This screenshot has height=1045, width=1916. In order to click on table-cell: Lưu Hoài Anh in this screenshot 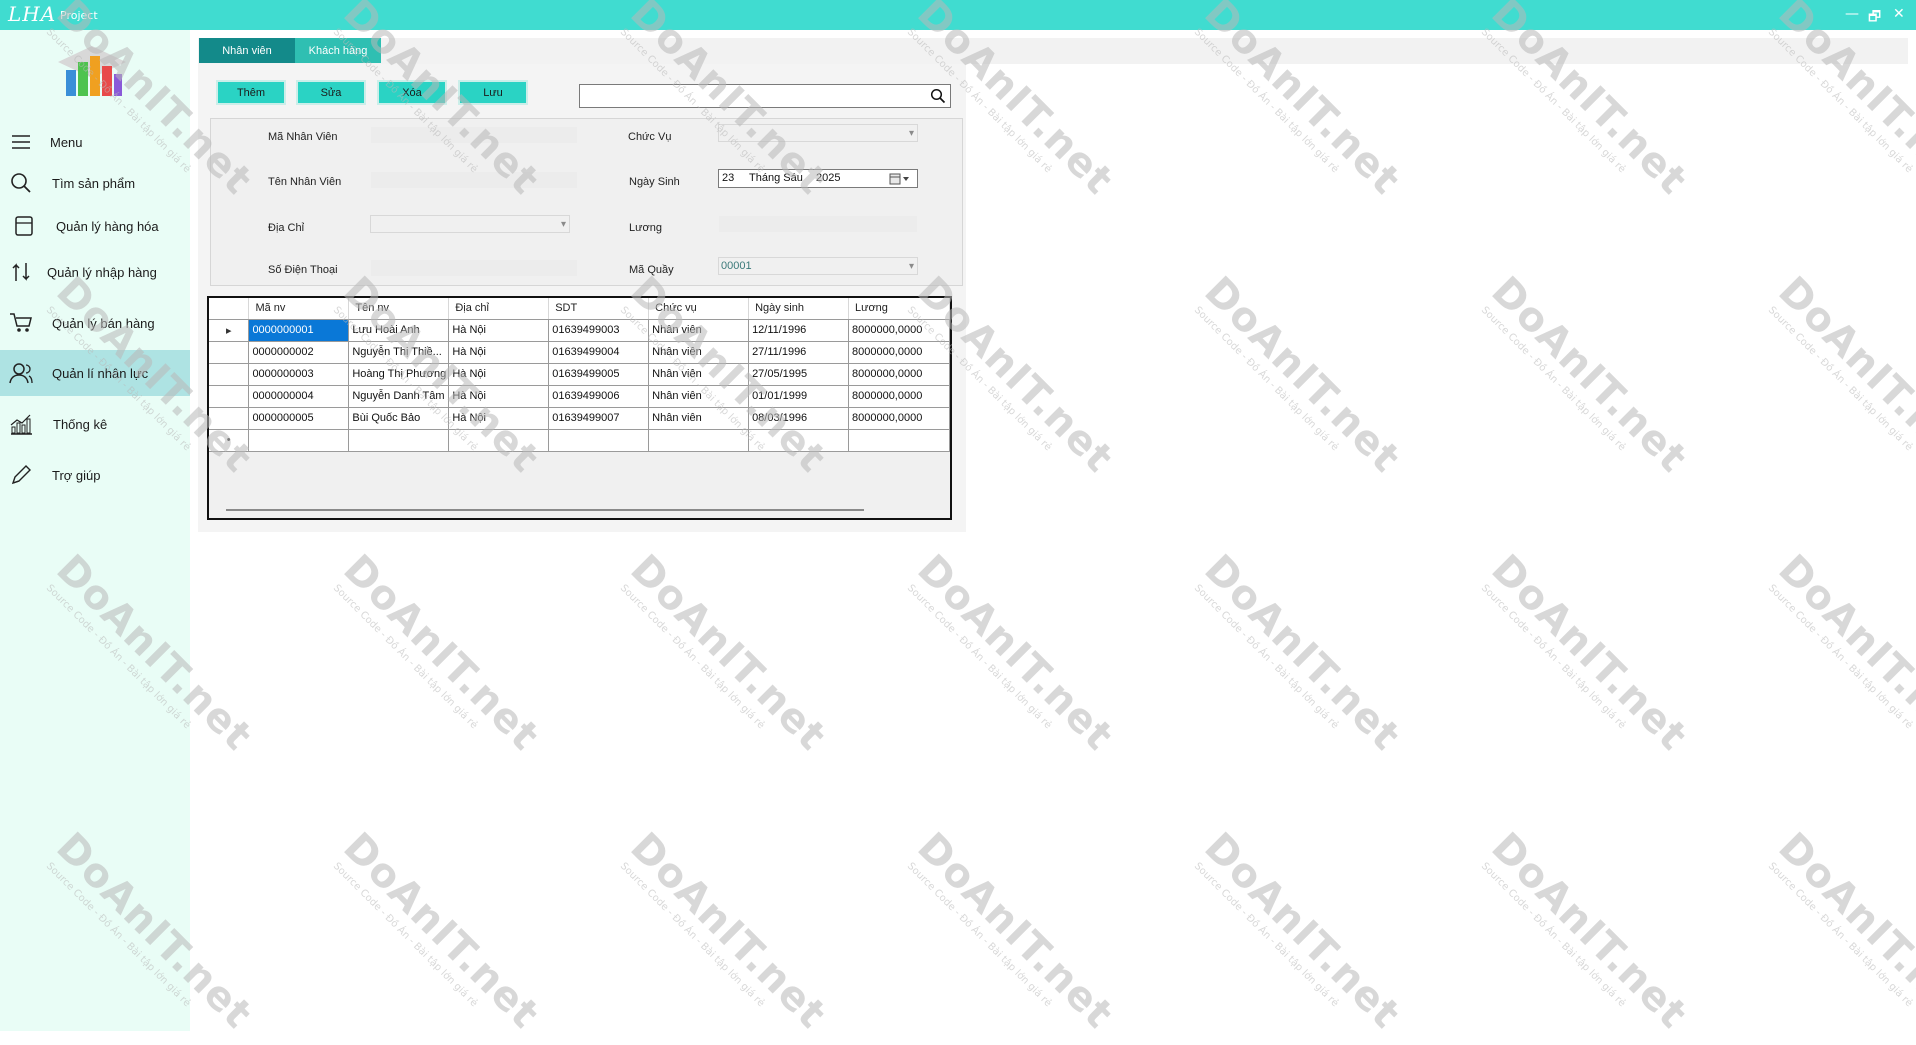, I will do `click(399, 330)`.